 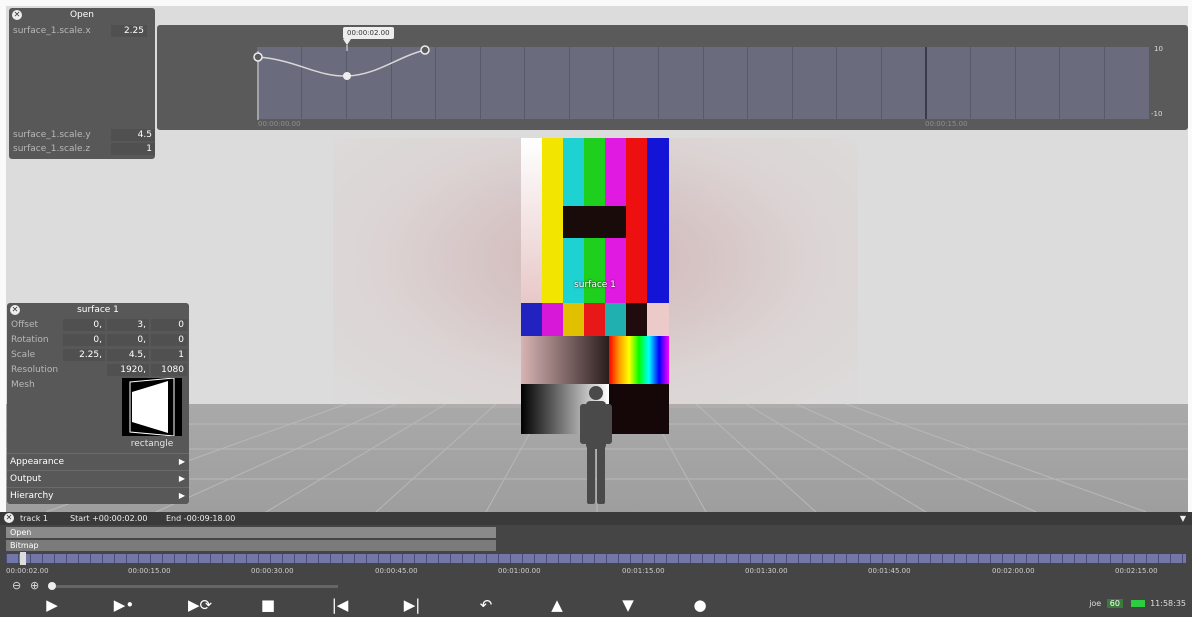 I want to click on panel-title: surface 1, so click(x=98, y=310).